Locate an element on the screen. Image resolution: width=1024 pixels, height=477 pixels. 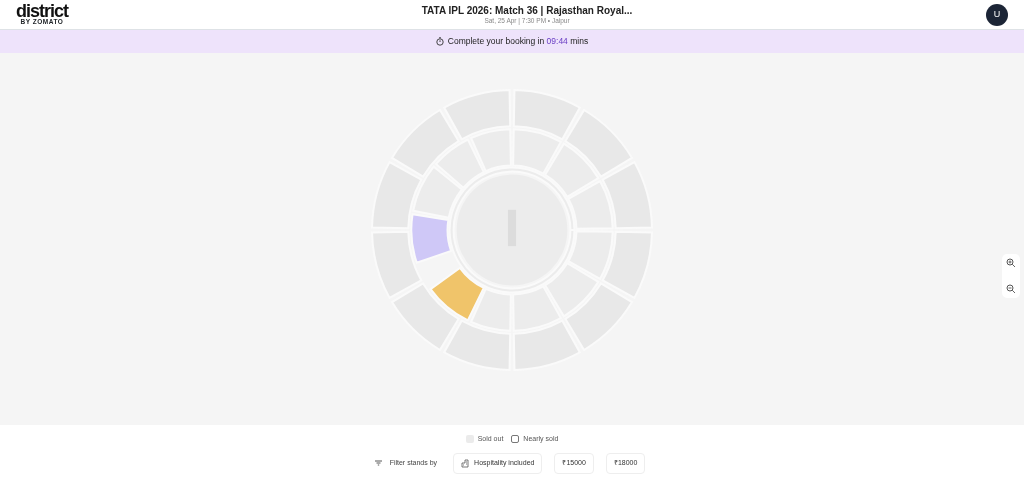
booking-timer-text: Complete your booking in 09:44 mins is located at coordinates (518, 41).